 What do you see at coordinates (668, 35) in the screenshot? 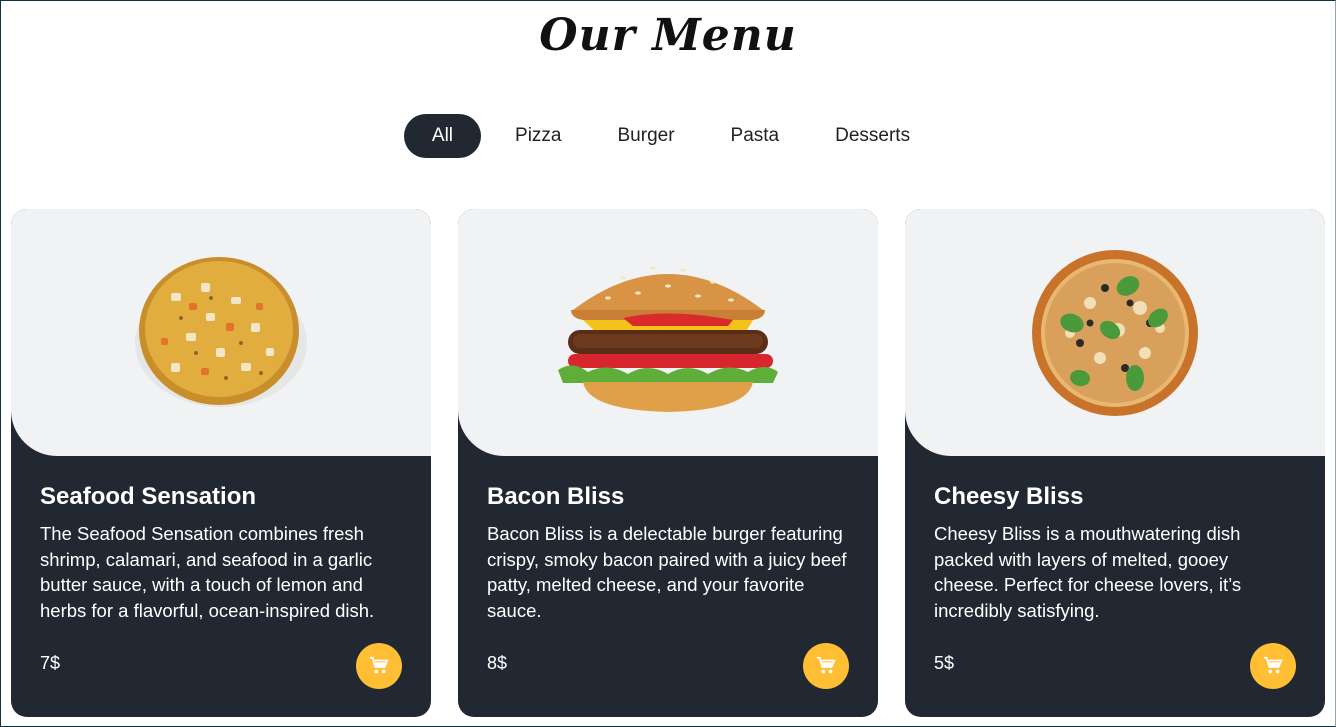
I see `page-title: Our Menu` at bounding box center [668, 35].